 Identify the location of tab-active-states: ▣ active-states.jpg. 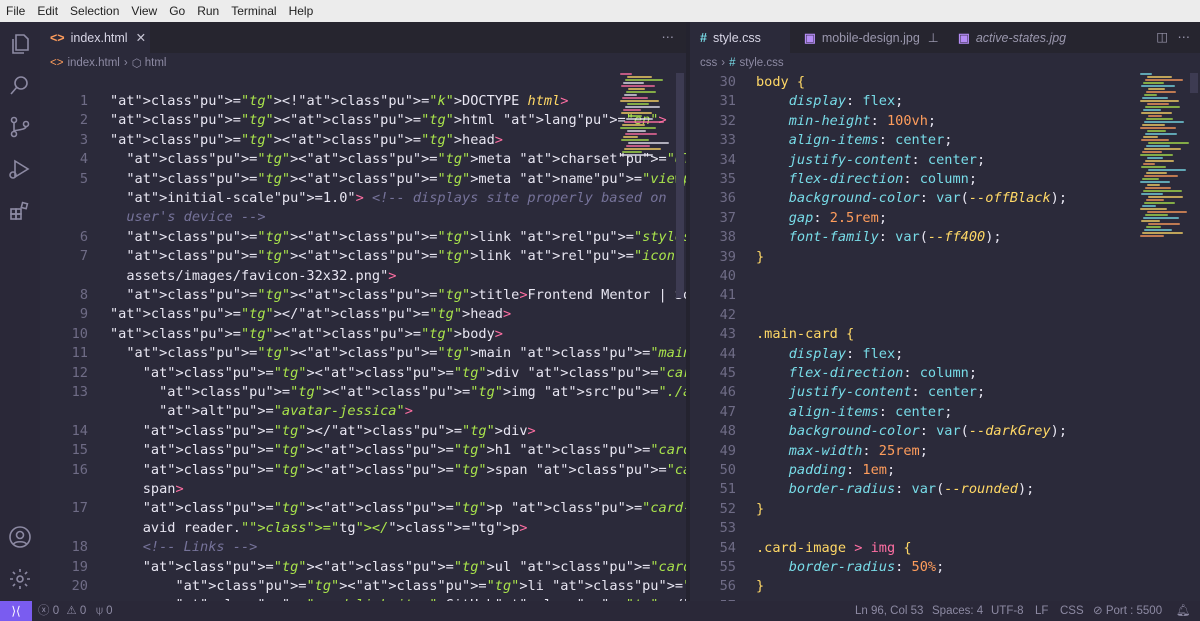
(1018, 37).